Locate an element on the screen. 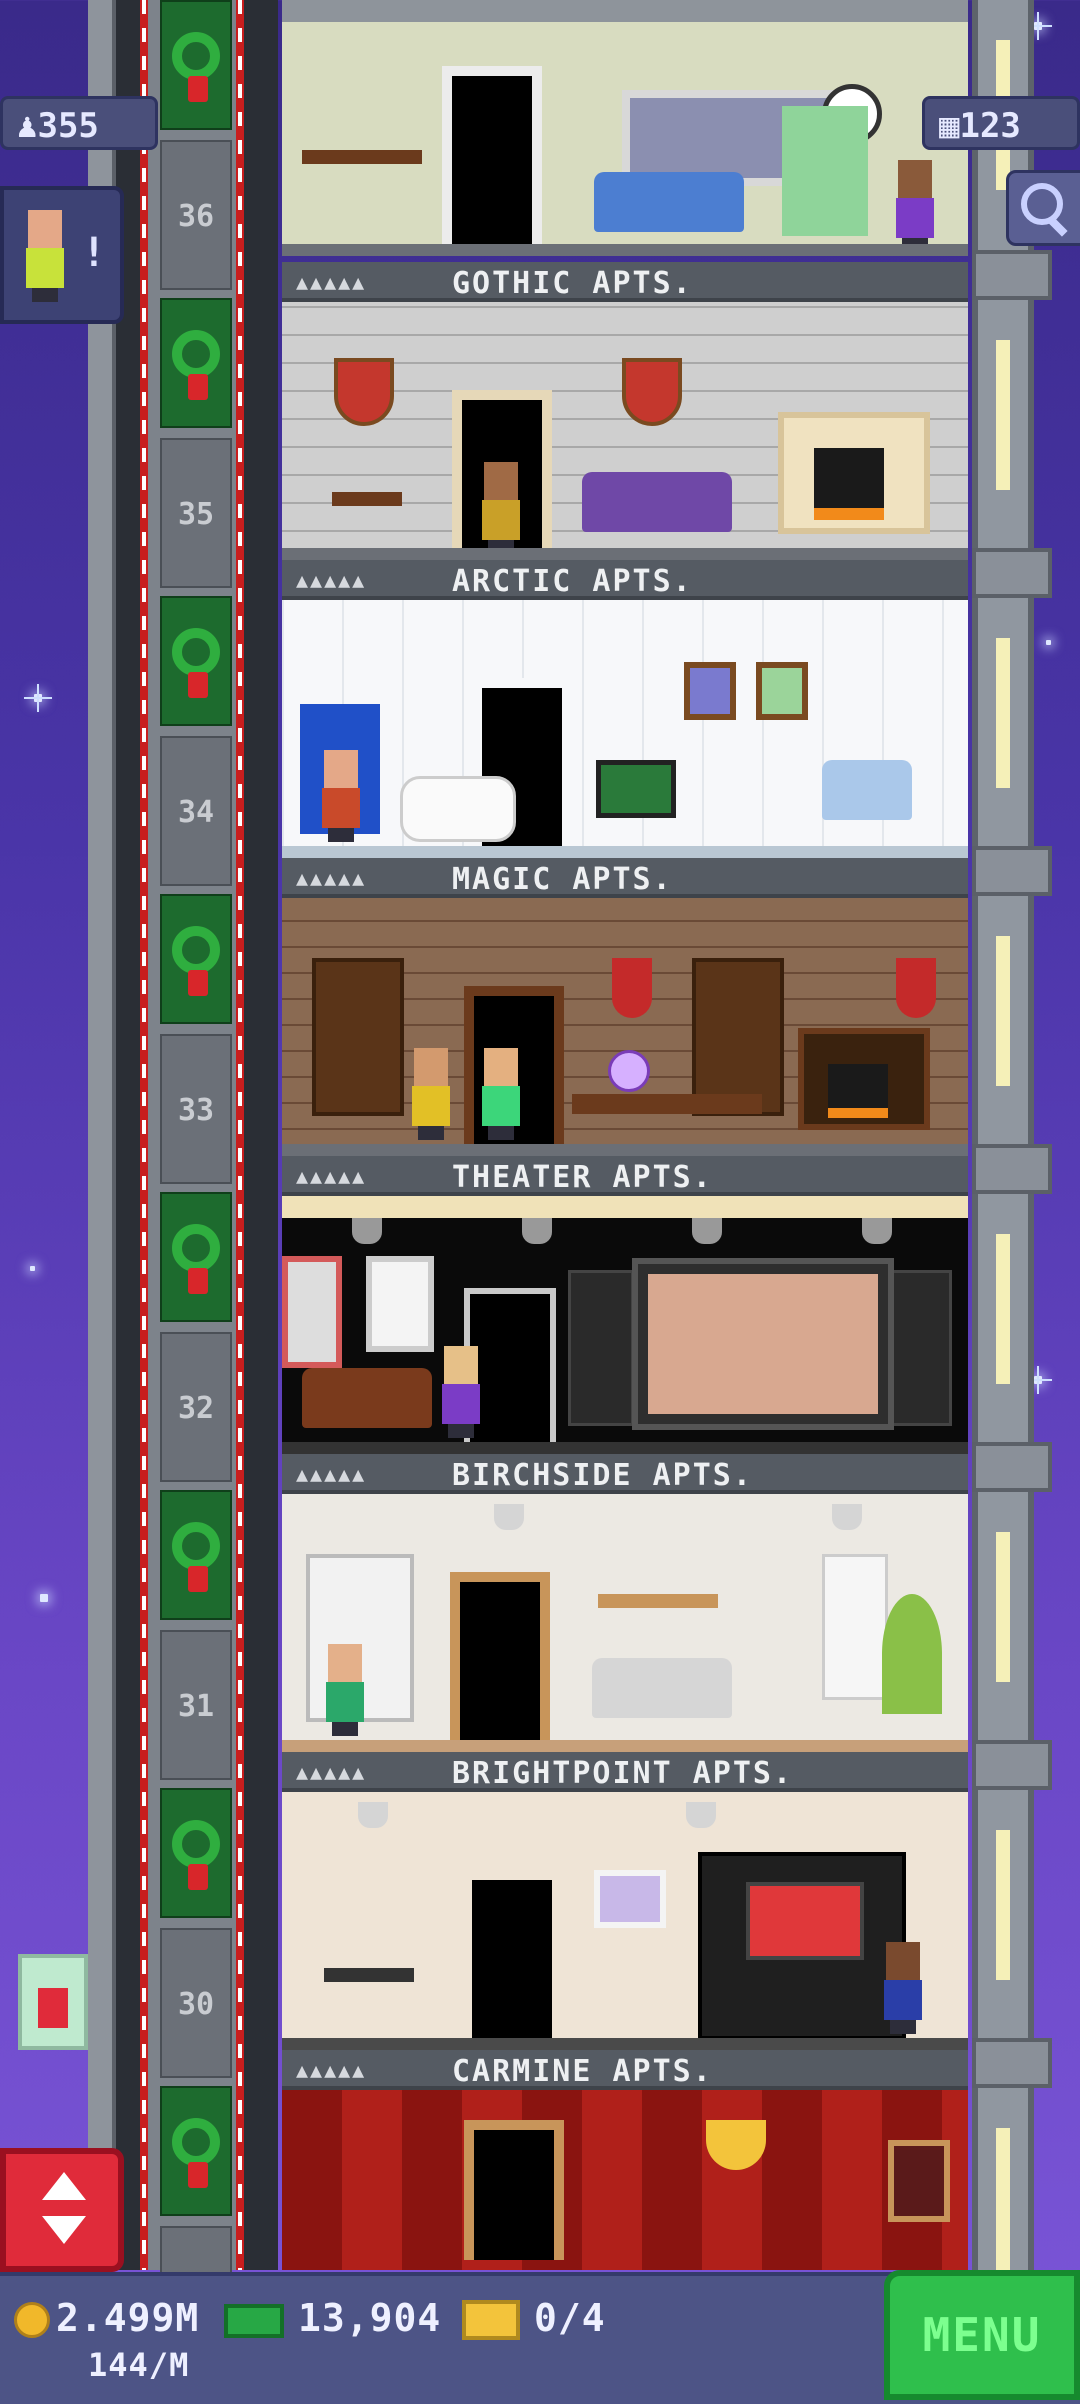  menu-button: MENU is located at coordinates (982, 2335).